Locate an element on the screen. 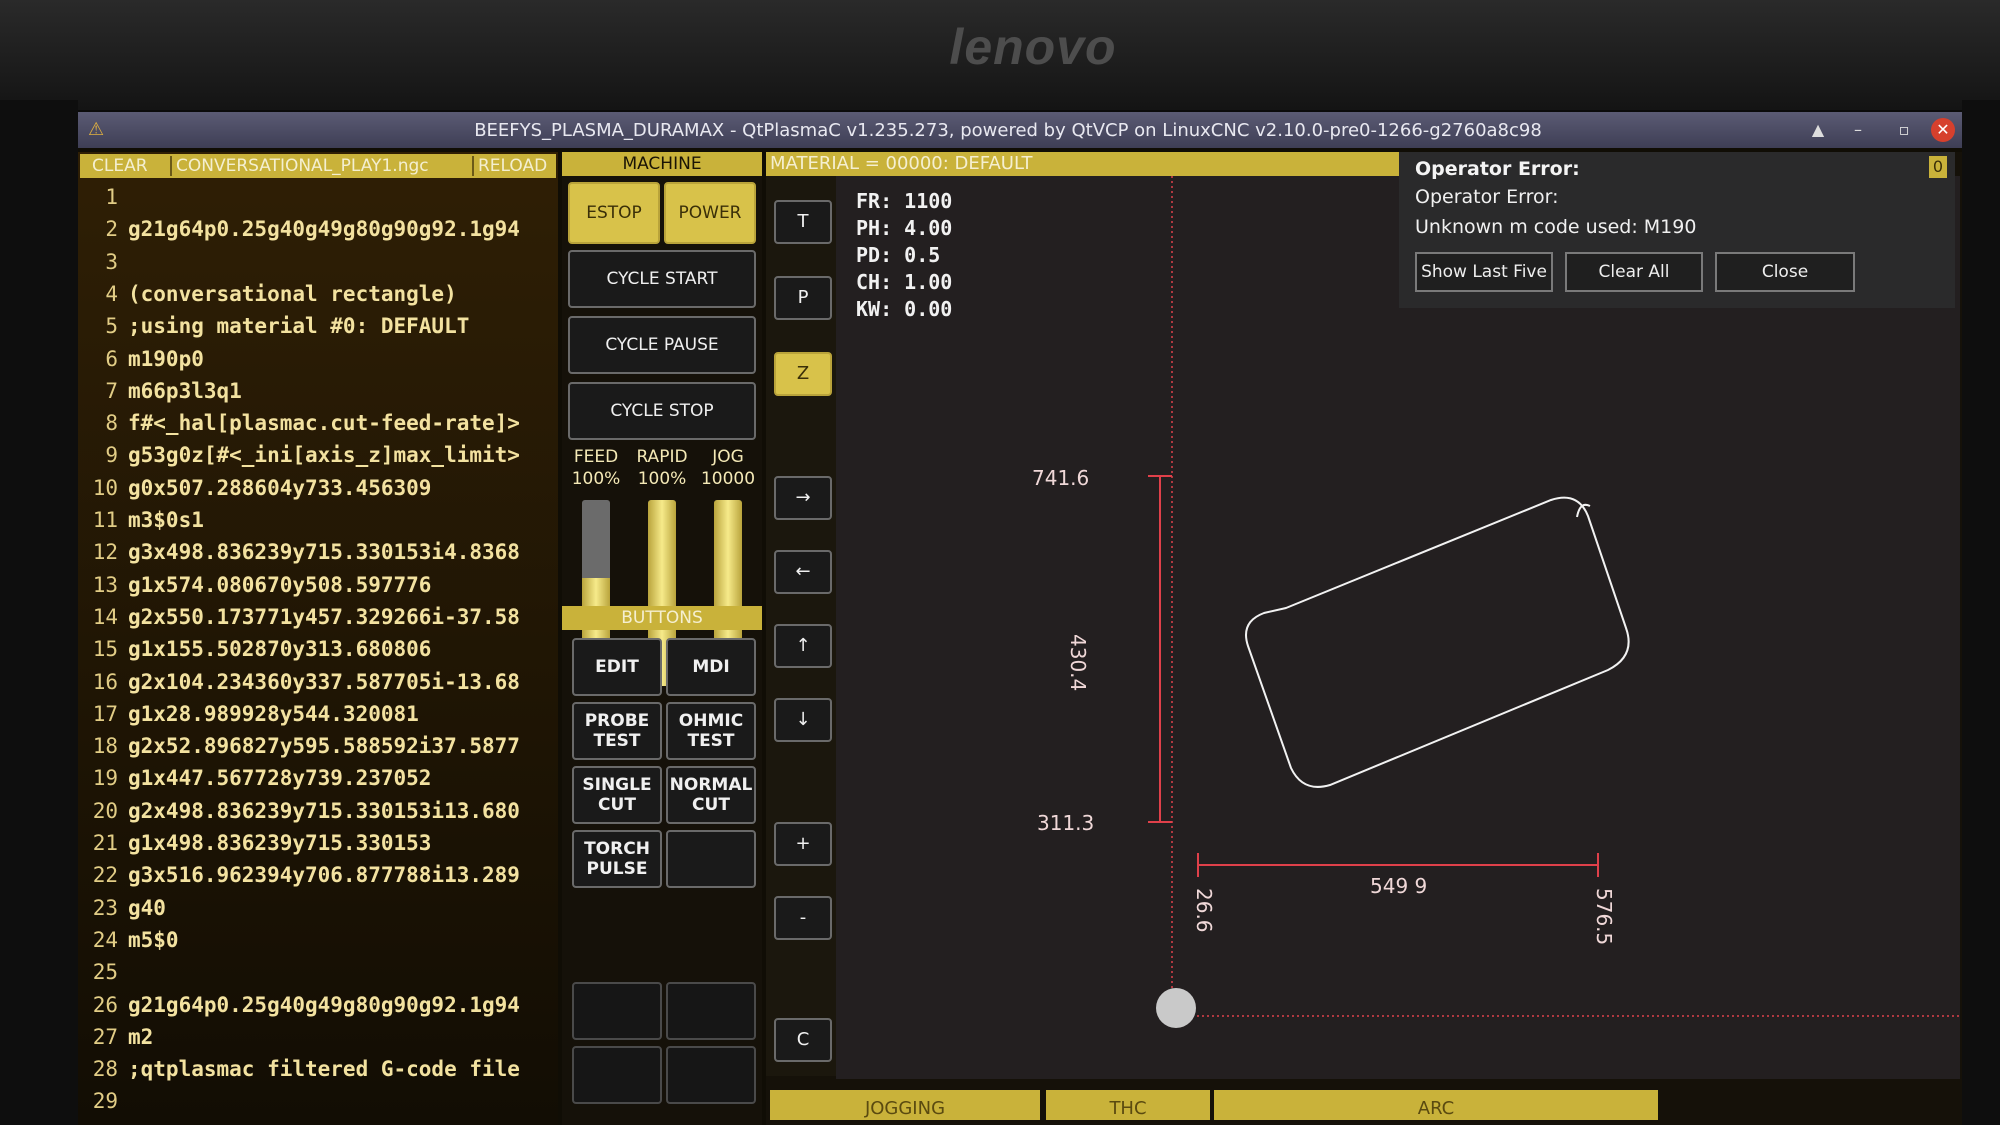  gcode-line: 5 ;using material #0: DEFAULT is located at coordinates (318, 326).